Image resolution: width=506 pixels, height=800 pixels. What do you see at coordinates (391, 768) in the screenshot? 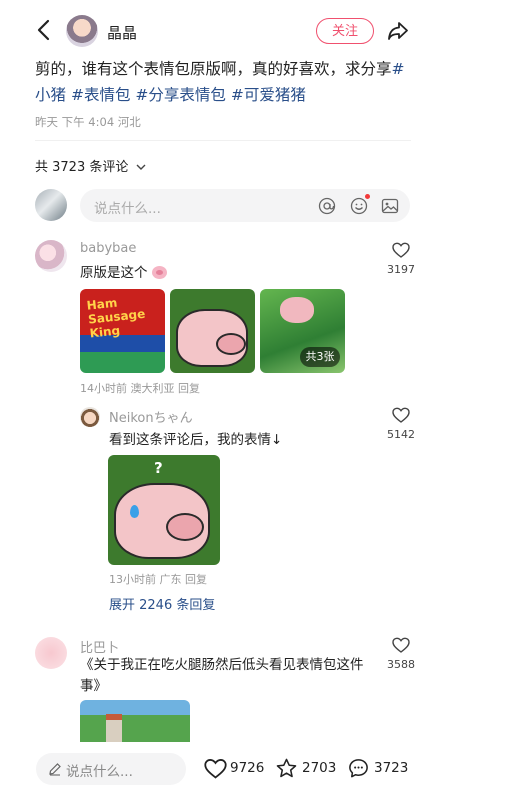
I see `comment-total: 3723` at bounding box center [391, 768].